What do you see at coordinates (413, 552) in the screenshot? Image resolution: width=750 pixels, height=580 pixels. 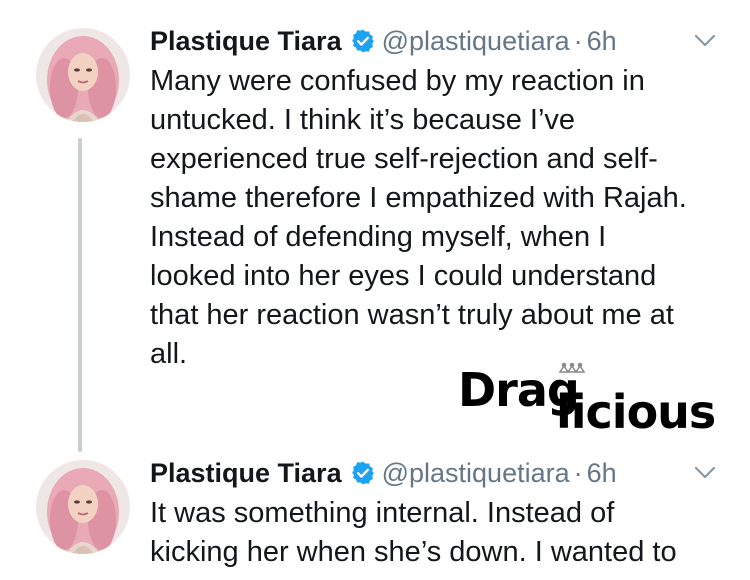 I see `tweet-text-line: kicking her when she’s down. I wanted to` at bounding box center [413, 552].